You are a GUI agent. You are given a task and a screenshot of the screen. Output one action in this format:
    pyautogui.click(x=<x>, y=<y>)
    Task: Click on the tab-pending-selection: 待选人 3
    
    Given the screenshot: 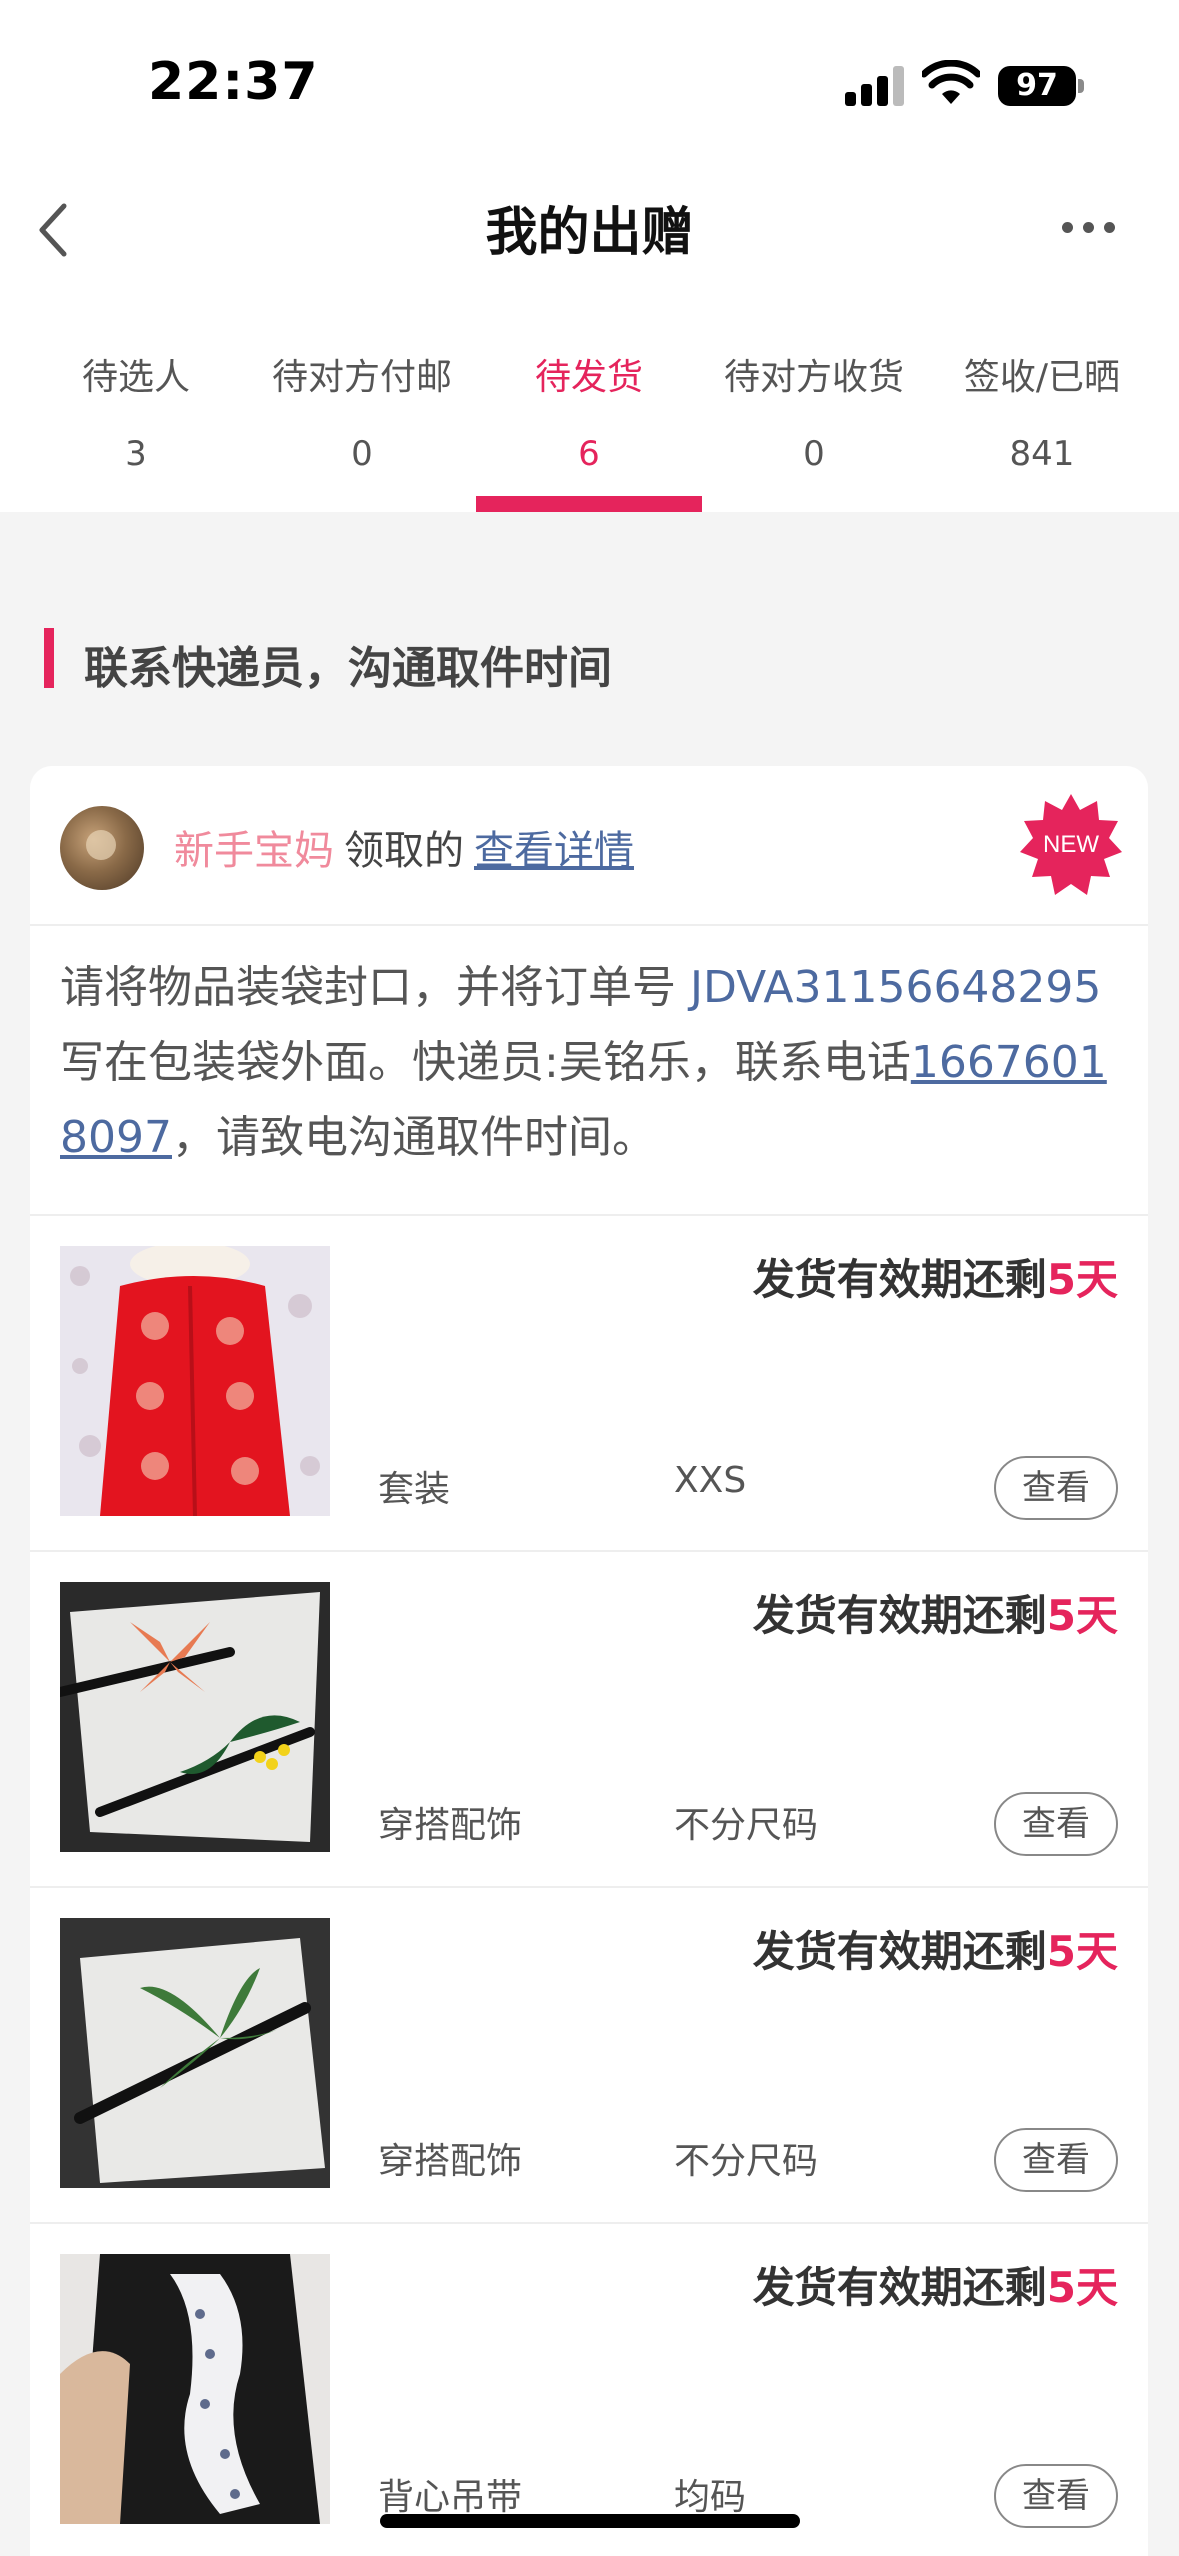 What is the action you would take?
    pyautogui.click(x=136, y=406)
    